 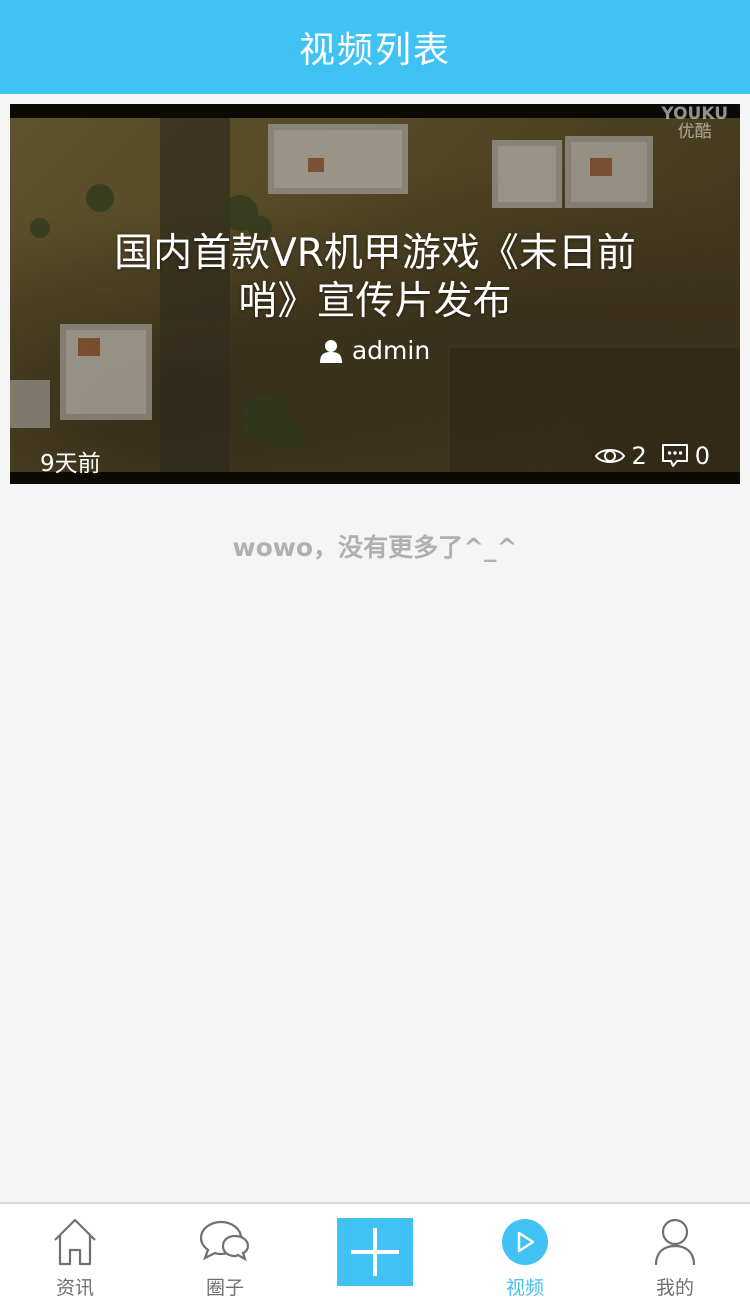 I want to click on tab-label-news: 资讯, so click(x=74, y=1288).